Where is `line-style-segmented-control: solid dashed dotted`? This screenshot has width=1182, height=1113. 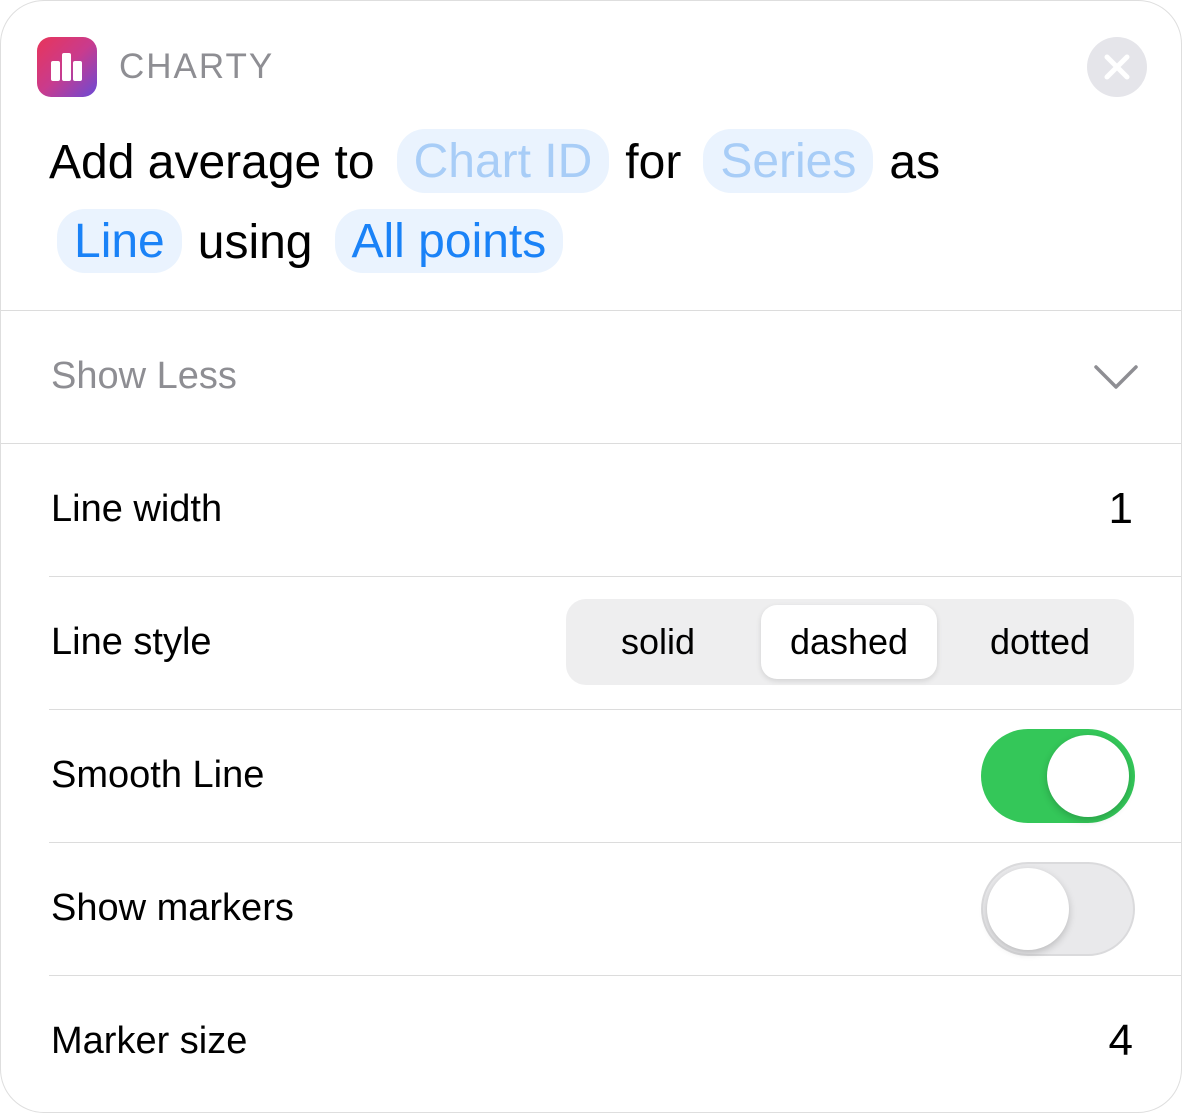 line-style-segmented-control: solid dashed dotted is located at coordinates (850, 642).